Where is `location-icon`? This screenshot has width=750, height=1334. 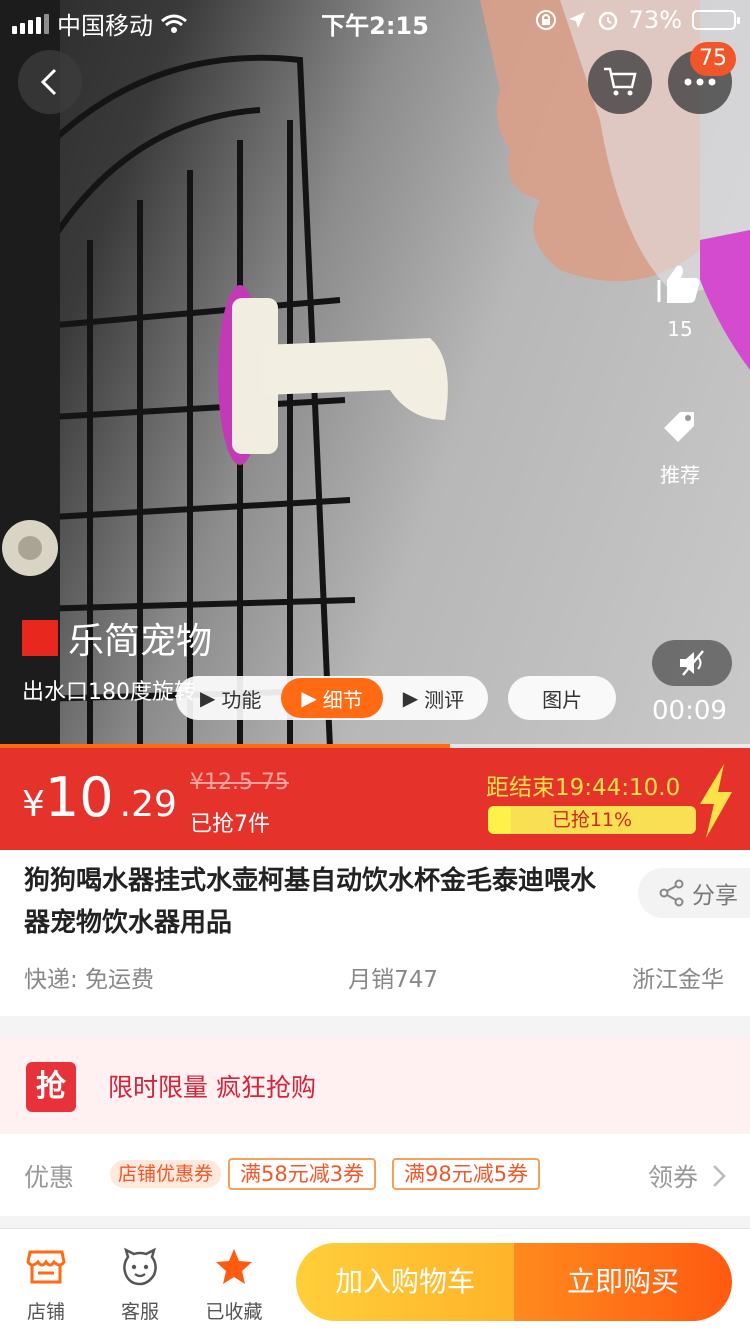 location-icon is located at coordinates (576, 20).